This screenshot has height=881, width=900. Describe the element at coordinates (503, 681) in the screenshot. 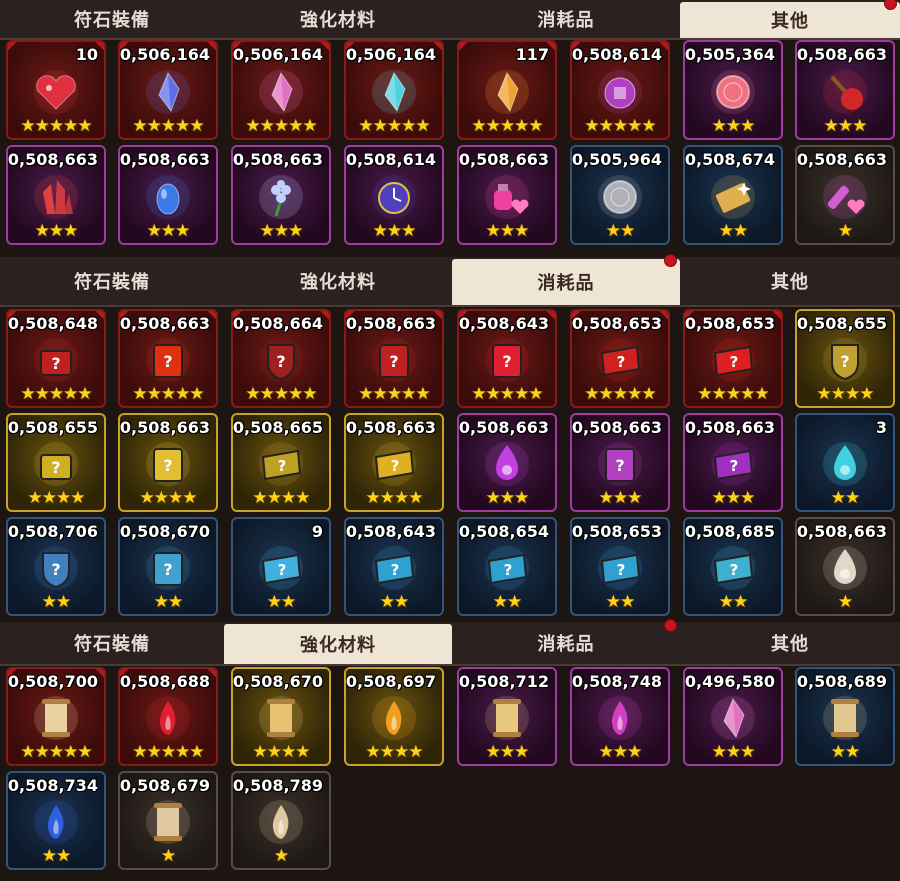

I see `item-count: 10,508,712` at that location.